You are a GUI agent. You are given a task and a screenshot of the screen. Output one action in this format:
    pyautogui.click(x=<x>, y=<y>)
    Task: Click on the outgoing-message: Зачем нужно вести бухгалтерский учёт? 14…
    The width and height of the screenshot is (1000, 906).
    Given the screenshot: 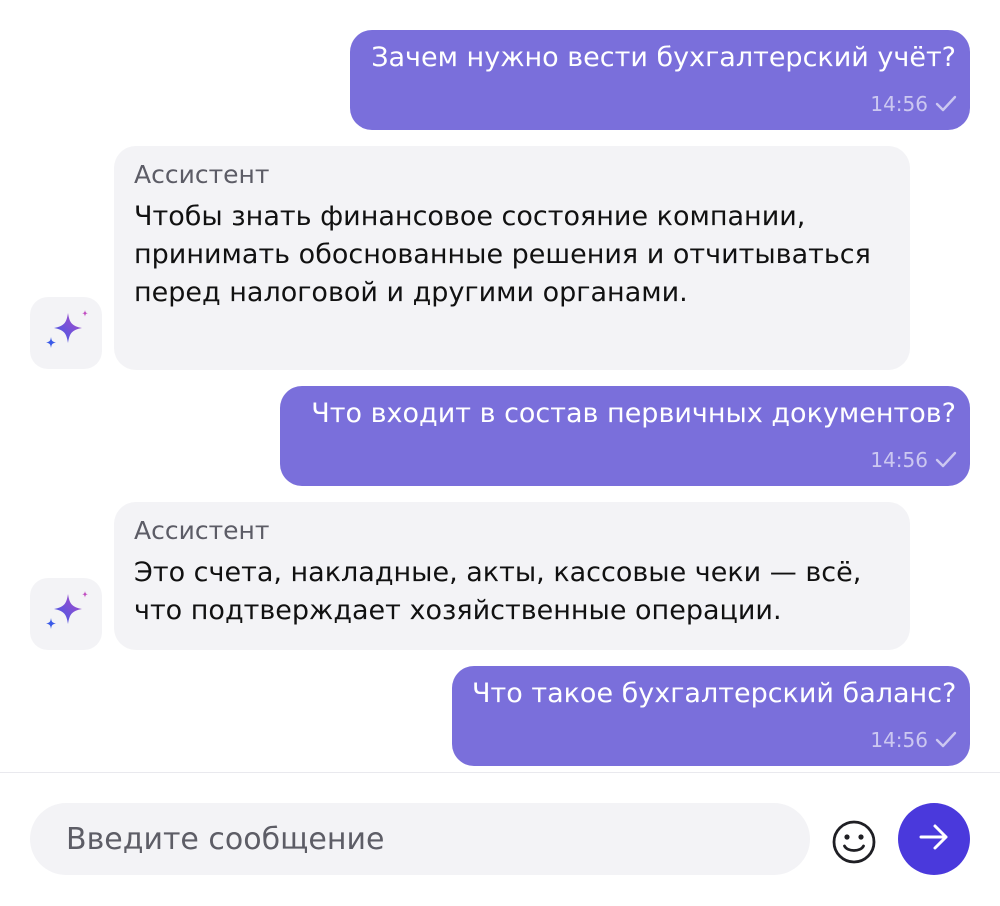 What is the action you would take?
    pyautogui.click(x=660, y=80)
    